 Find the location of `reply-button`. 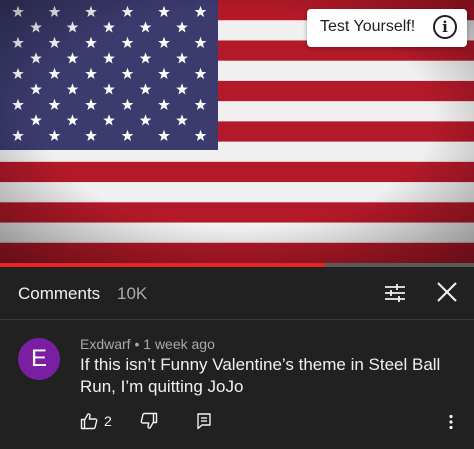

reply-button is located at coordinates (204, 421).